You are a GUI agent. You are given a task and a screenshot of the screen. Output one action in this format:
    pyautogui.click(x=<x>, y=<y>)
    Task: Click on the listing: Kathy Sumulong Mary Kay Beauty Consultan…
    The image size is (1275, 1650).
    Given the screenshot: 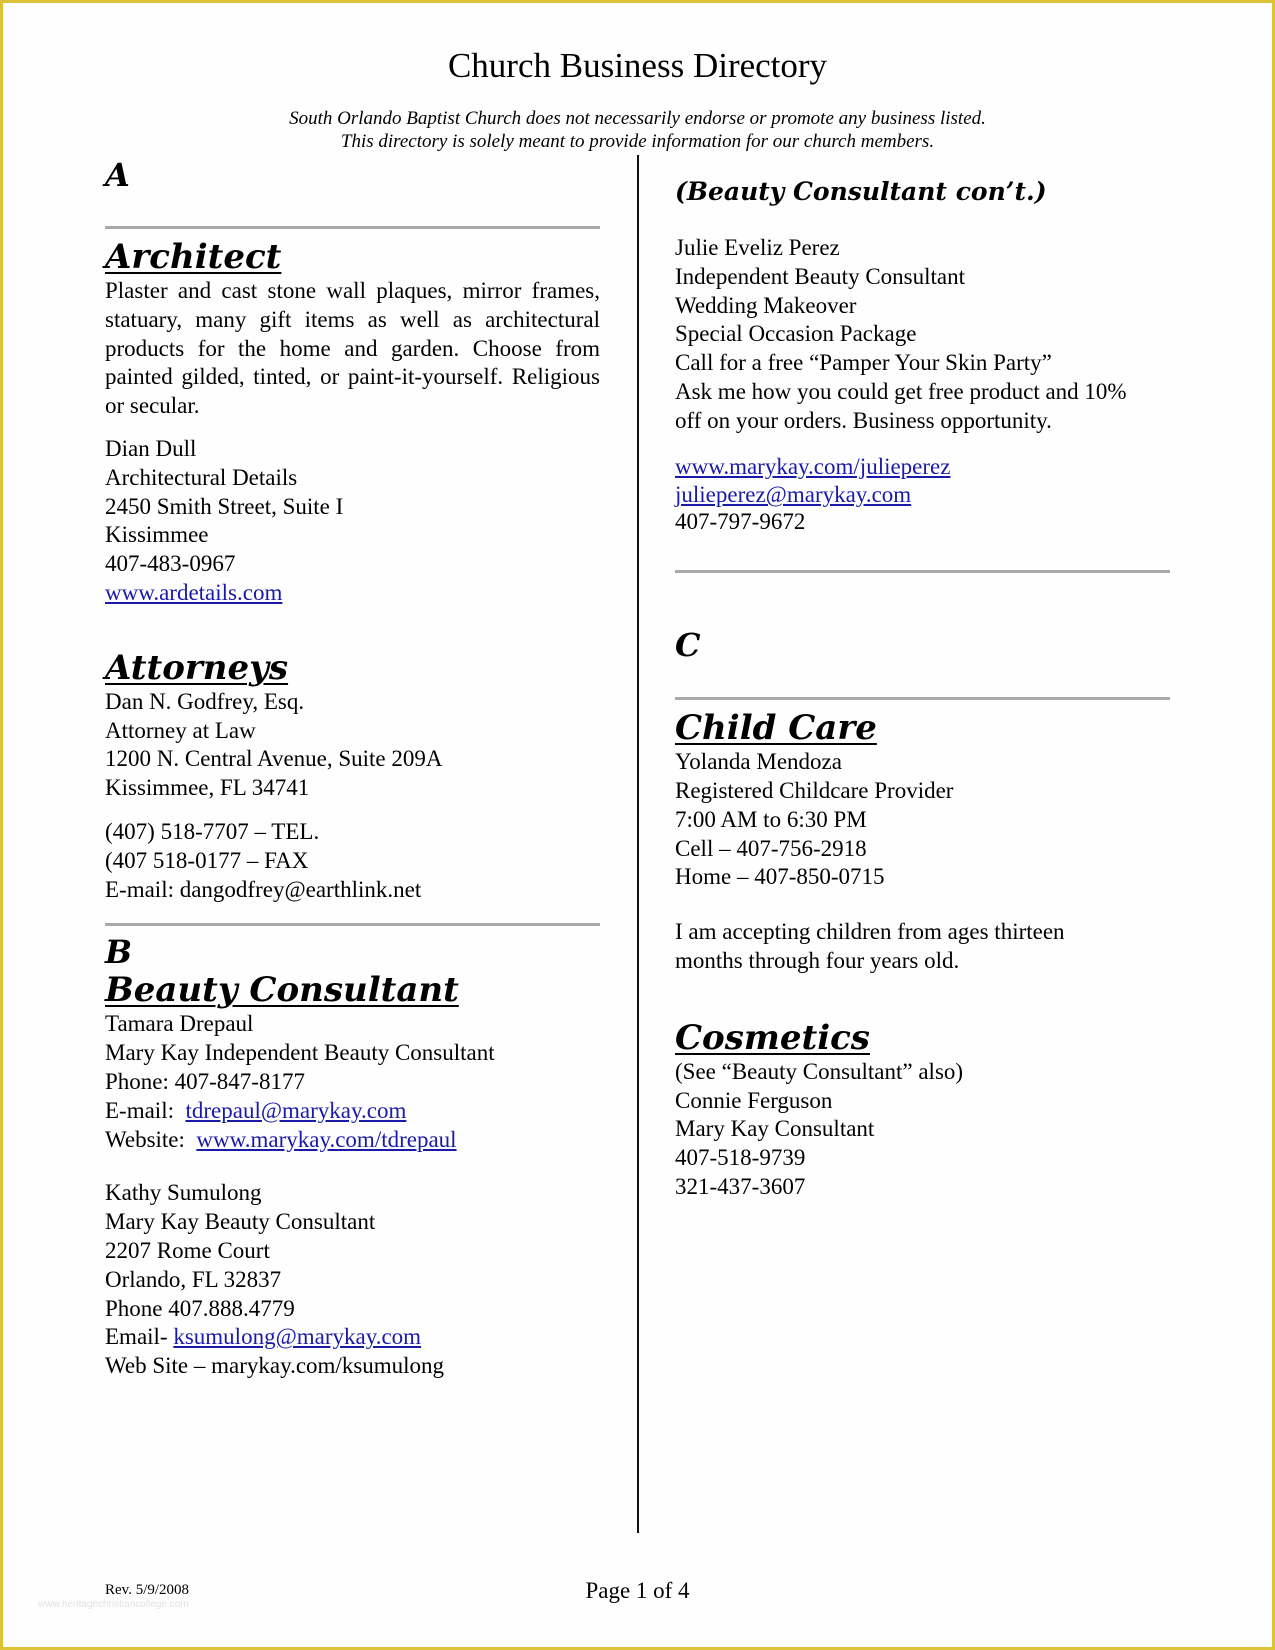 What is the action you would take?
    pyautogui.click(x=352, y=1280)
    